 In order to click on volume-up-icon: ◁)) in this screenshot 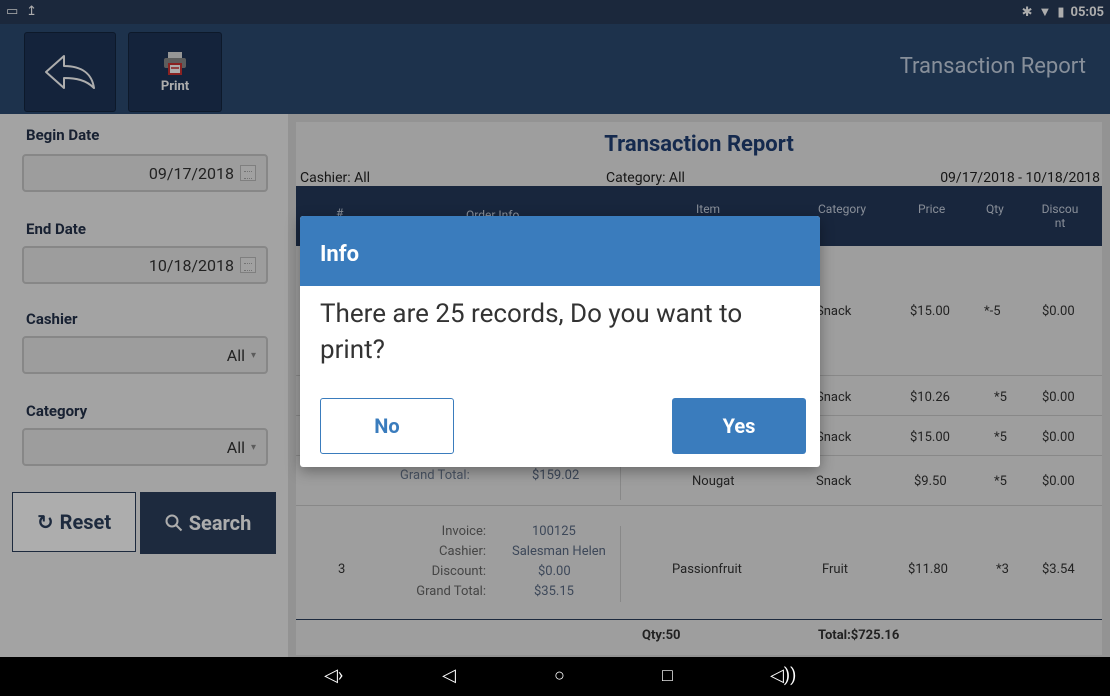, I will do `click(783, 675)`.